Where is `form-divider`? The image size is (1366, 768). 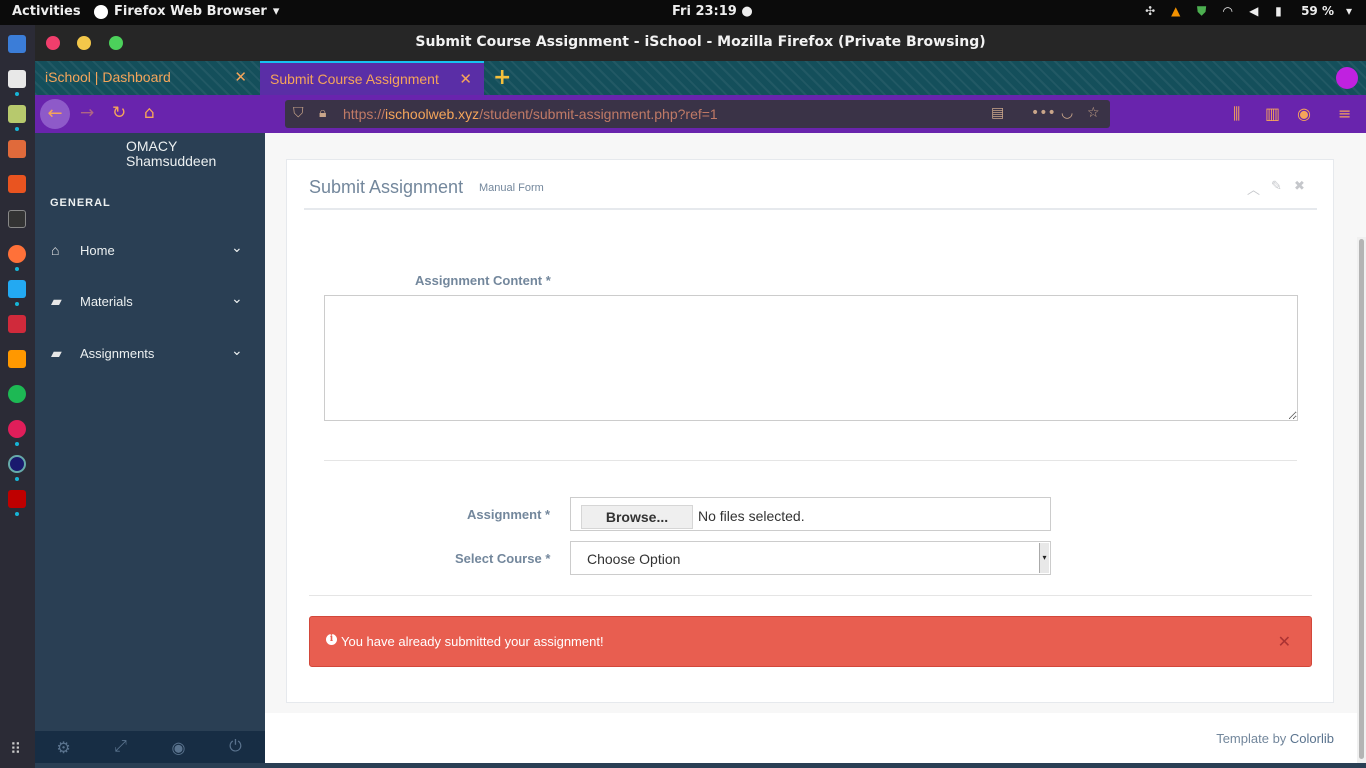
form-divider is located at coordinates (810, 595).